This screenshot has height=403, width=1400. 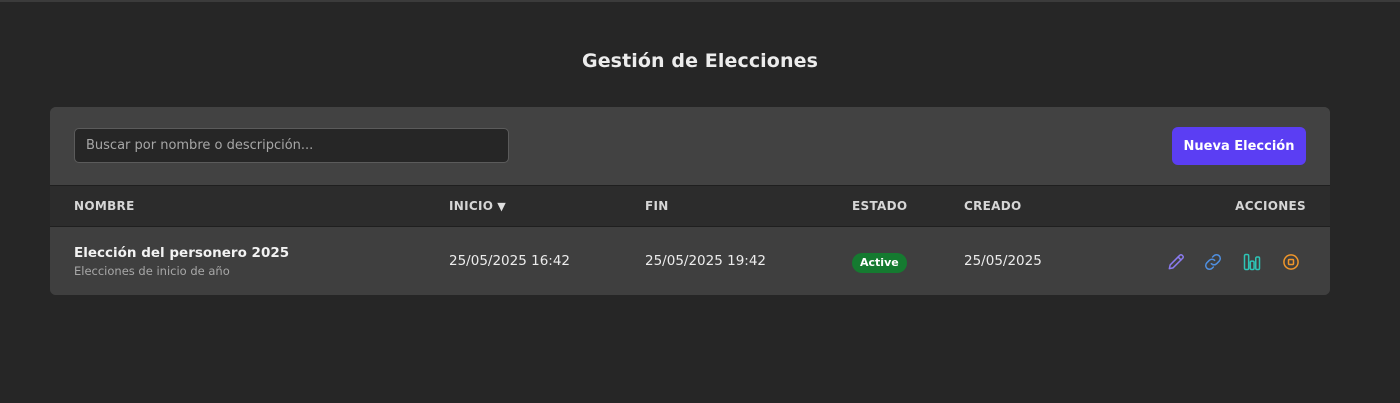 I want to click on column-start-label: INICIO, so click(x=471, y=206).